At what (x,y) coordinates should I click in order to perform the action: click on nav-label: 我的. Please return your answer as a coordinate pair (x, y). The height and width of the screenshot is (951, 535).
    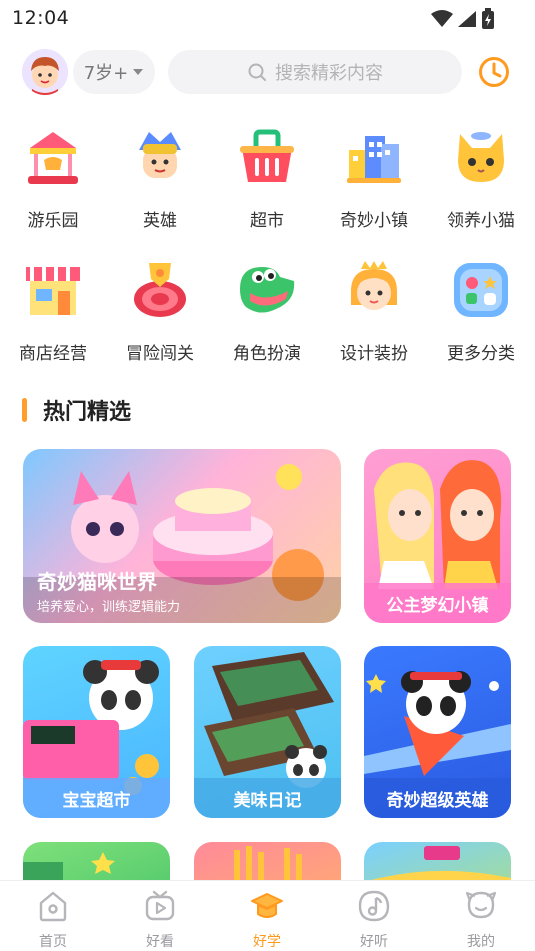
    Looking at the image, I should click on (481, 942).